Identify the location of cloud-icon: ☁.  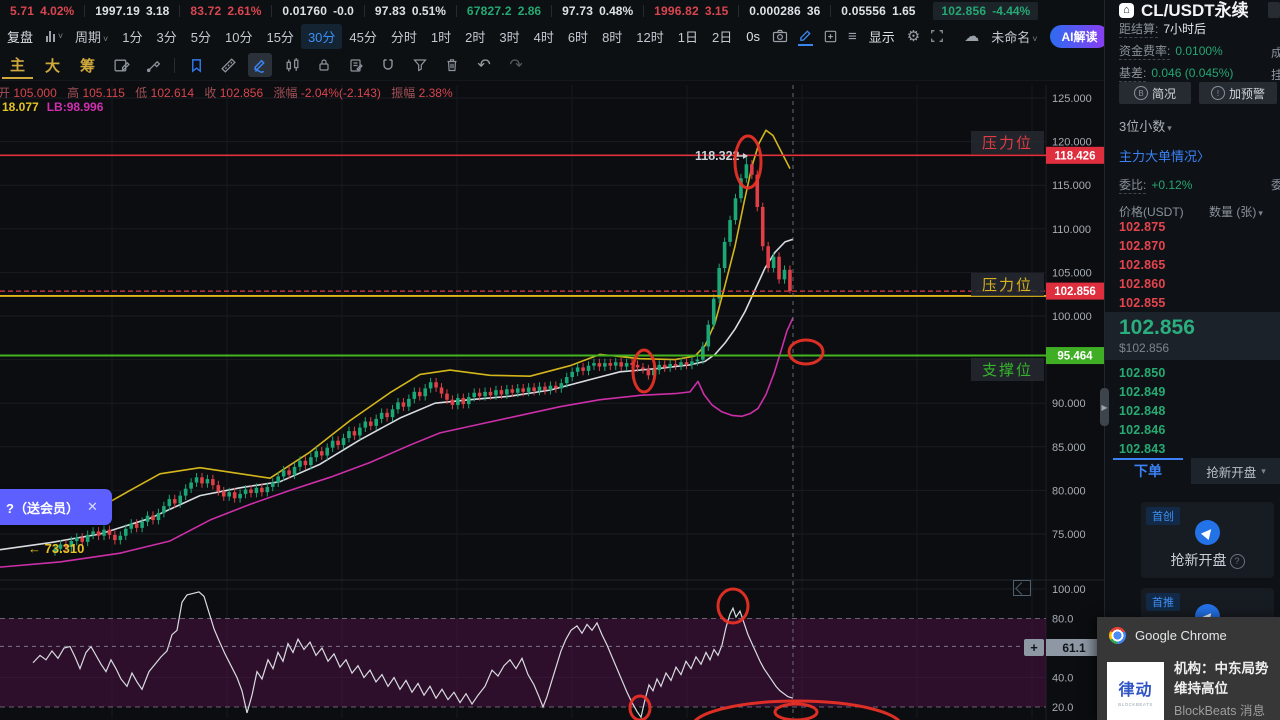
(971, 36).